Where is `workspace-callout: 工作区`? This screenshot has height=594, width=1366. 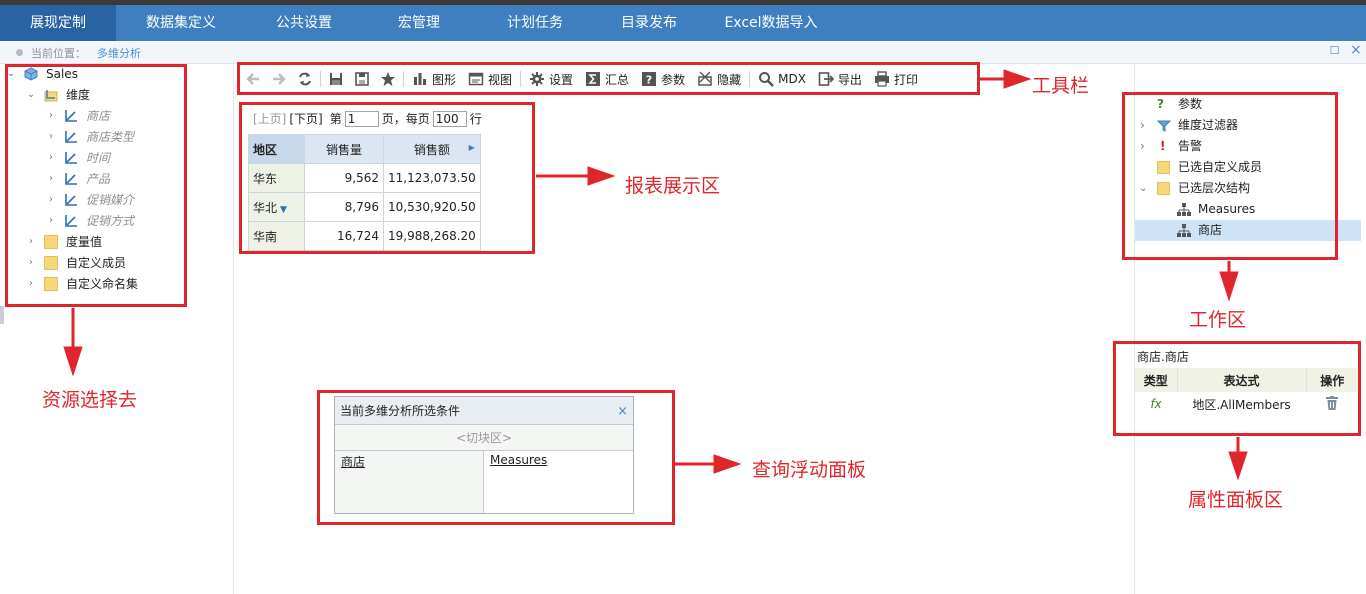
workspace-callout: 工作区 is located at coordinates (1218, 320).